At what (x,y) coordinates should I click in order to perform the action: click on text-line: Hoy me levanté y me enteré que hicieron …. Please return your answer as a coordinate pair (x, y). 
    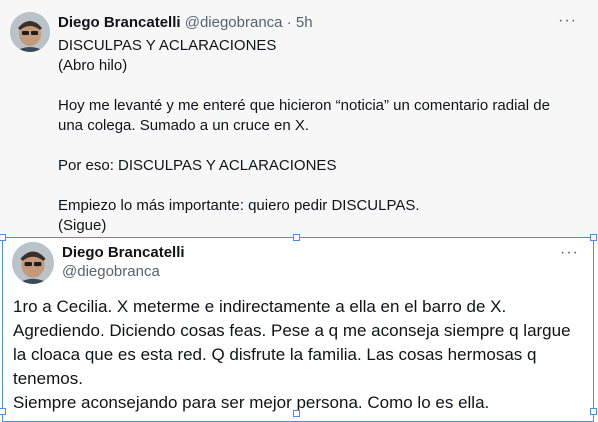
    Looking at the image, I should click on (304, 115).